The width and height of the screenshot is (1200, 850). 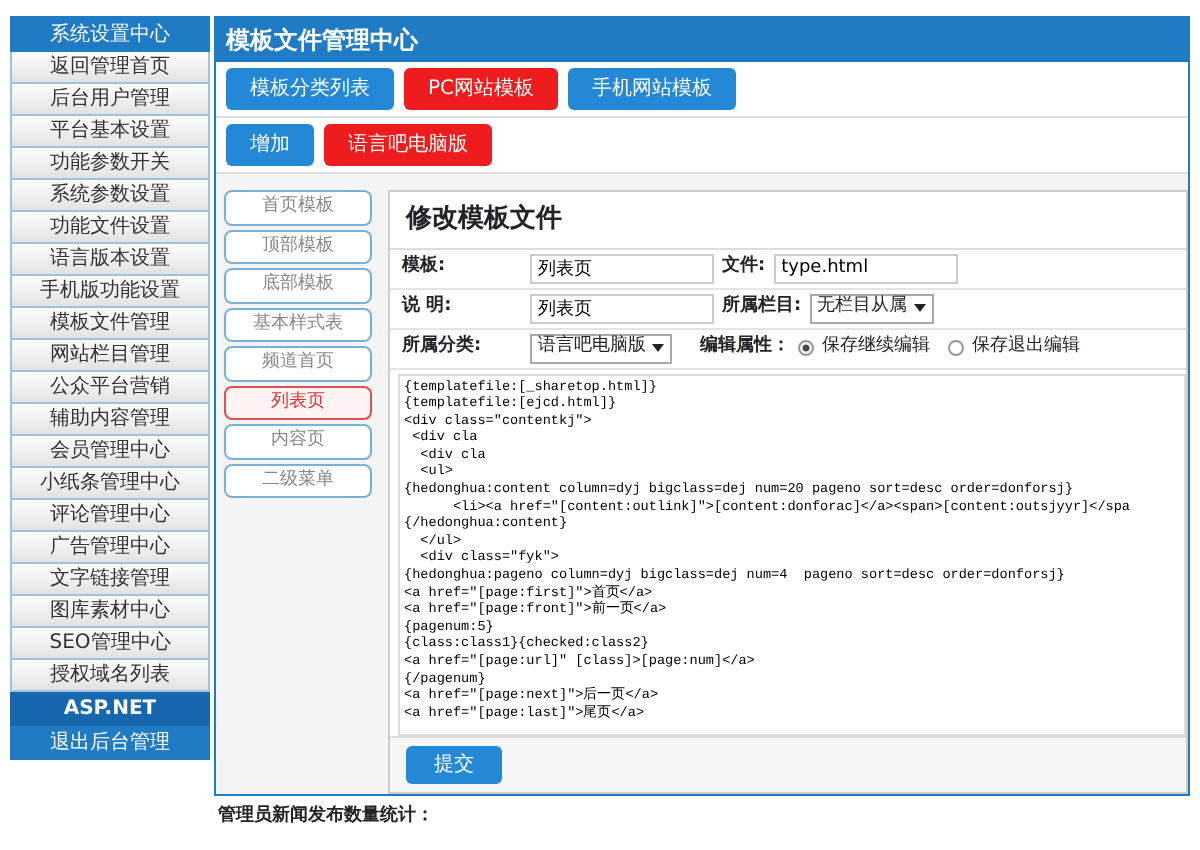 I want to click on form-heading: 修改模板文件, so click(x=788, y=220).